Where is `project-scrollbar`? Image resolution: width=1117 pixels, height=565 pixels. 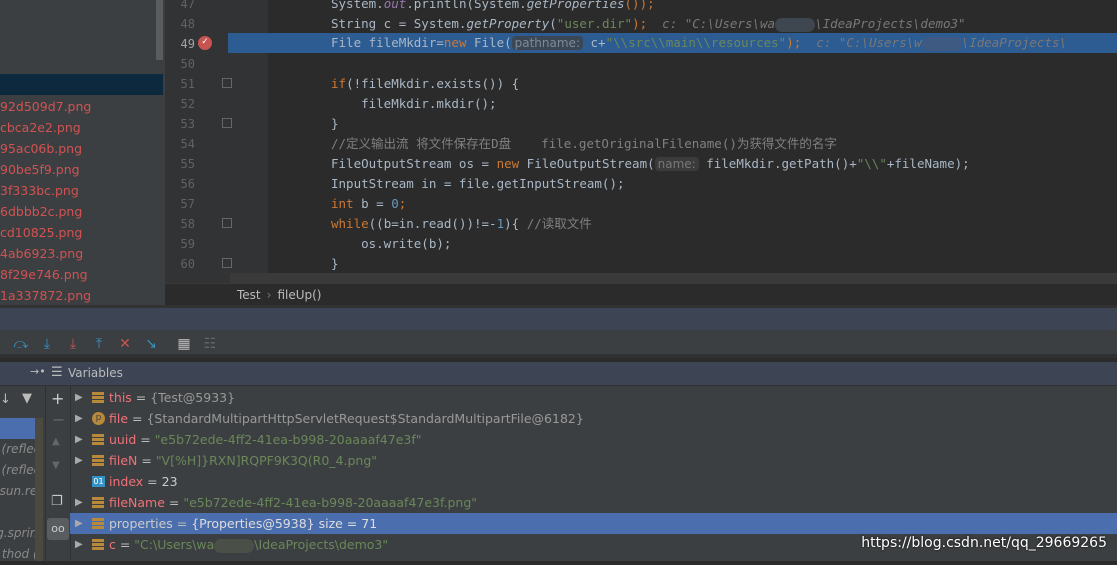
project-scrollbar is located at coordinates (159, 30).